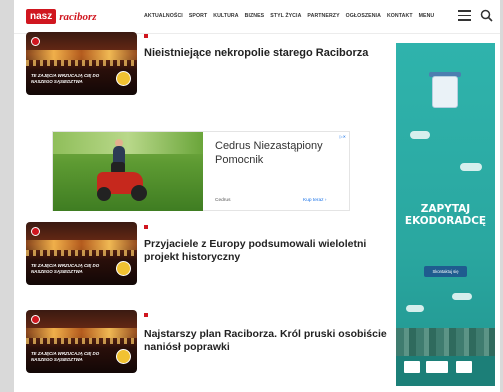 Image resolution: width=503 pixels, height=392 pixels. Describe the element at coordinates (445, 221) in the screenshot. I see `banner-title-line2: EKODORADCĘ` at that location.